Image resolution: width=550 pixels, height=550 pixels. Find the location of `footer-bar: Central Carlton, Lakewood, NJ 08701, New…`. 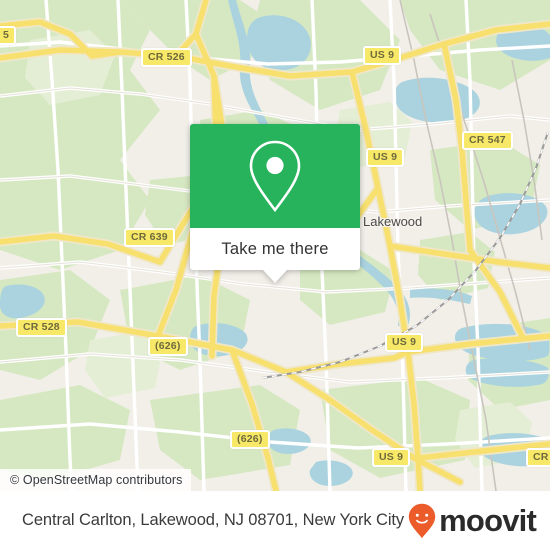

footer-bar: Central Carlton, Lakewood, NJ 08701, New… is located at coordinates (275, 520).